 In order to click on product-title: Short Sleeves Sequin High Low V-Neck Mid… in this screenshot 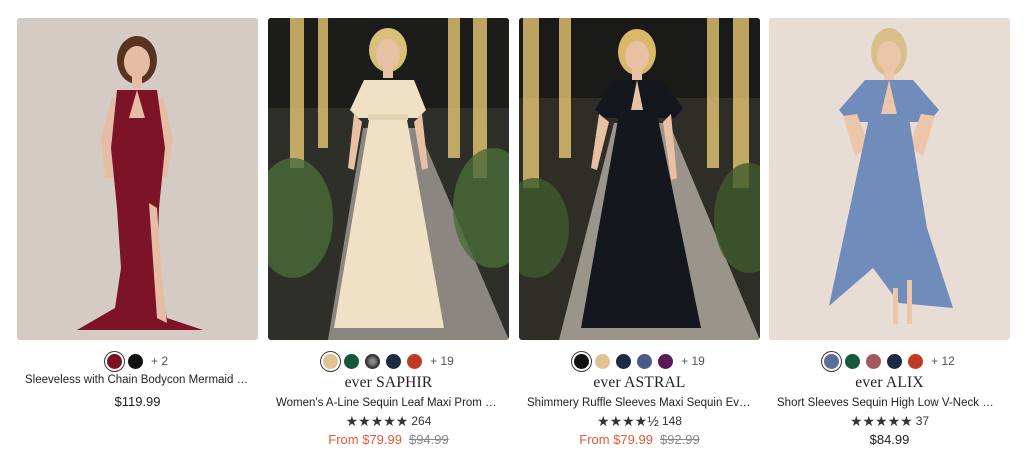, I will do `click(889, 403)`.